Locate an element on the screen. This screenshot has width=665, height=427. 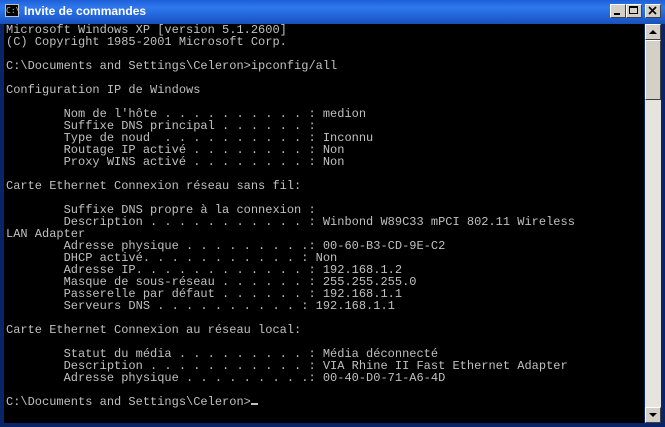
minimize-icon is located at coordinates (617, 14).